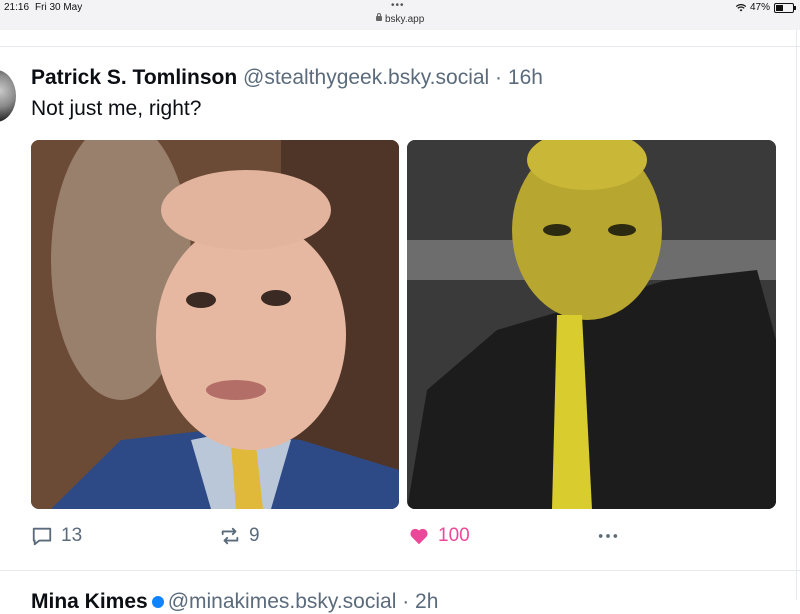  I want to click on author-name: Patrick S. Tomlinson, so click(134, 77).